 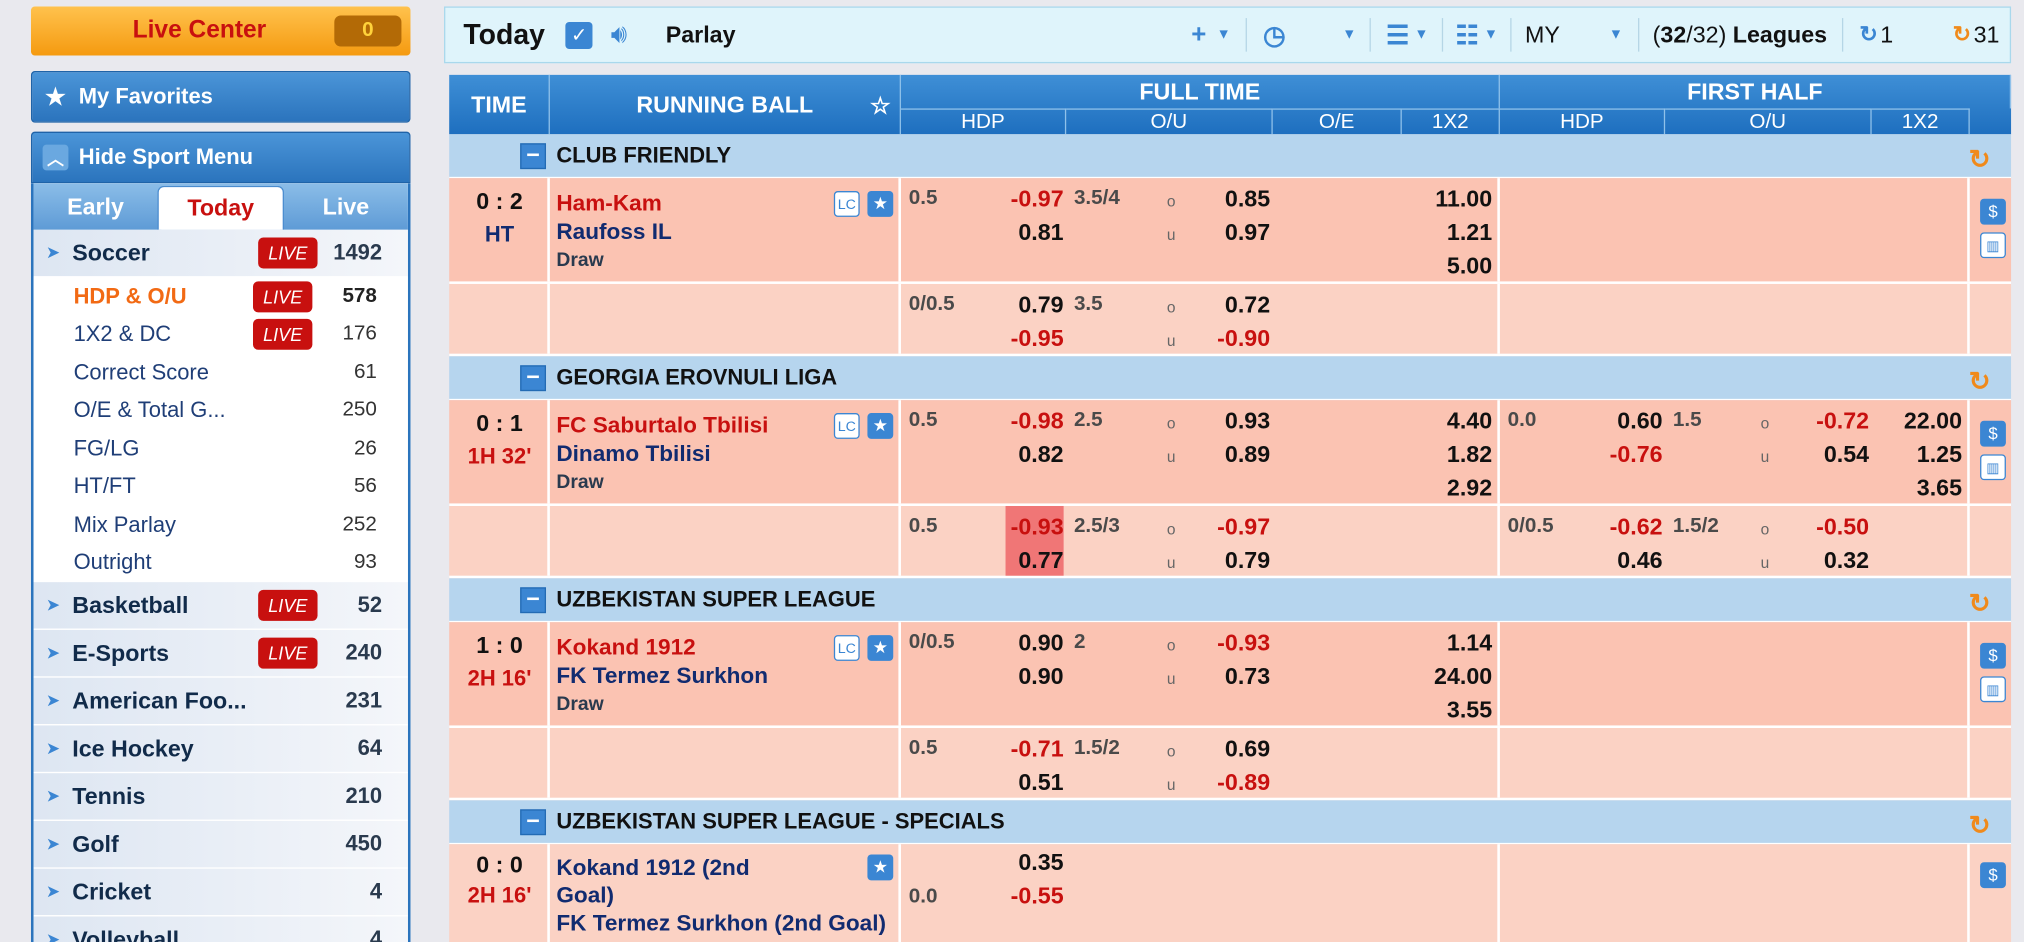 I want to click on my-favorites-button: ★ My Favorites, so click(x=220, y=96).